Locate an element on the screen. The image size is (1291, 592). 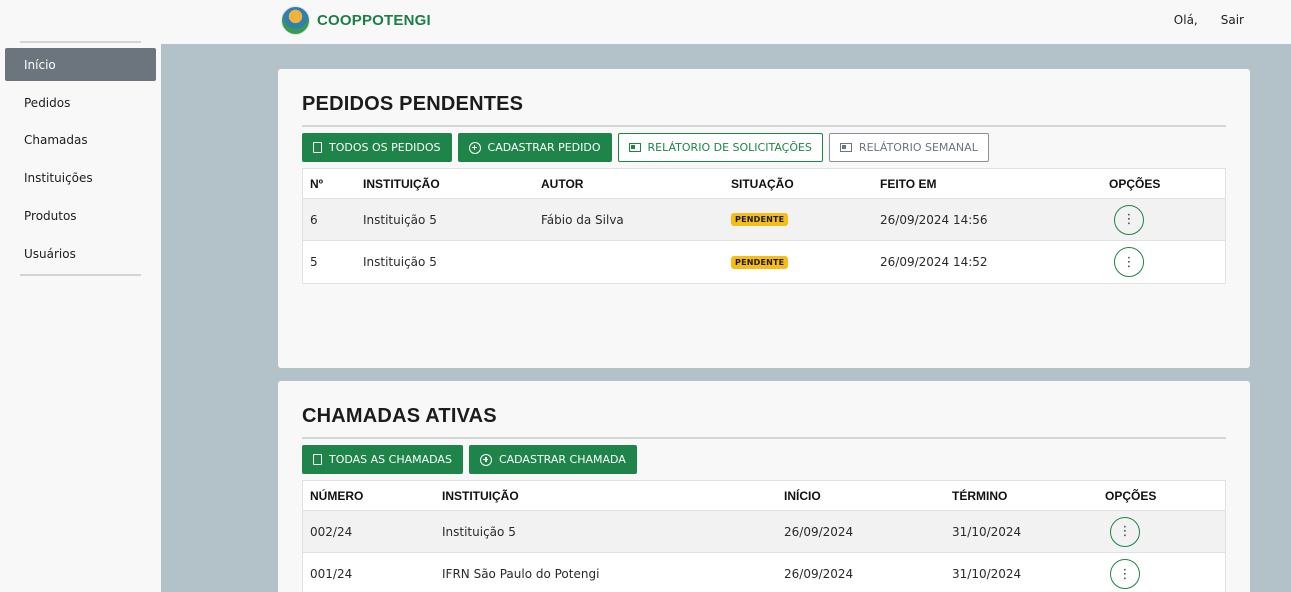
brand-logo is located at coordinates (295, 20).